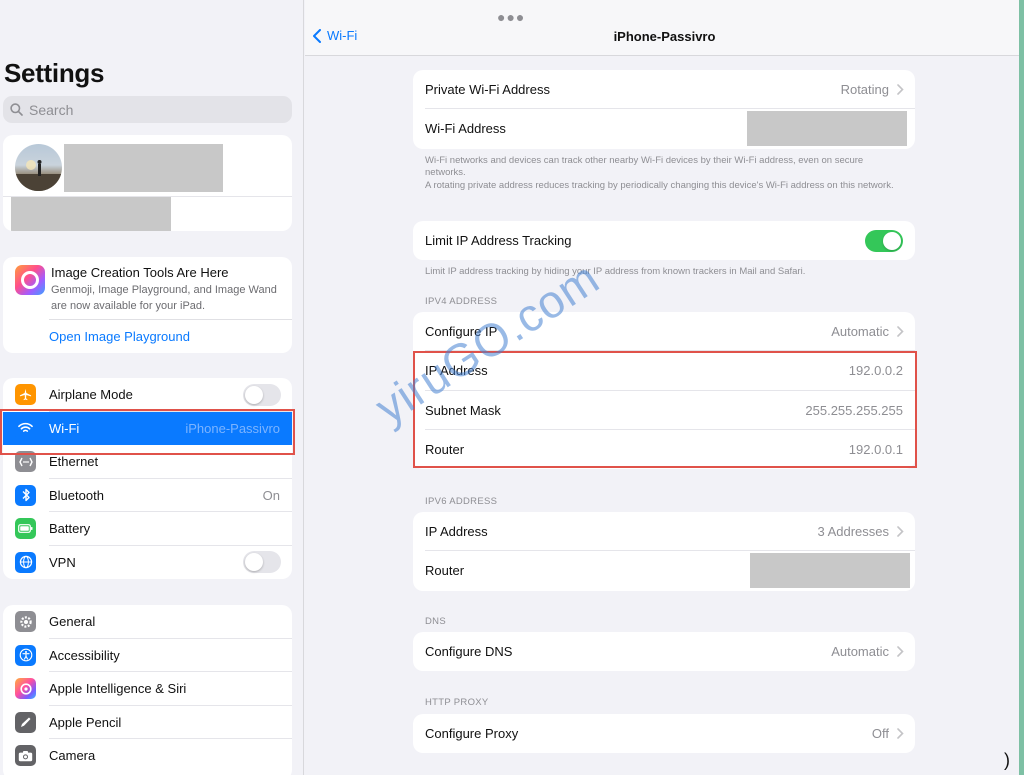 The image size is (1024, 775). Describe the element at coordinates (435, 621) in the screenshot. I see `dns-section-header: DNS` at that location.